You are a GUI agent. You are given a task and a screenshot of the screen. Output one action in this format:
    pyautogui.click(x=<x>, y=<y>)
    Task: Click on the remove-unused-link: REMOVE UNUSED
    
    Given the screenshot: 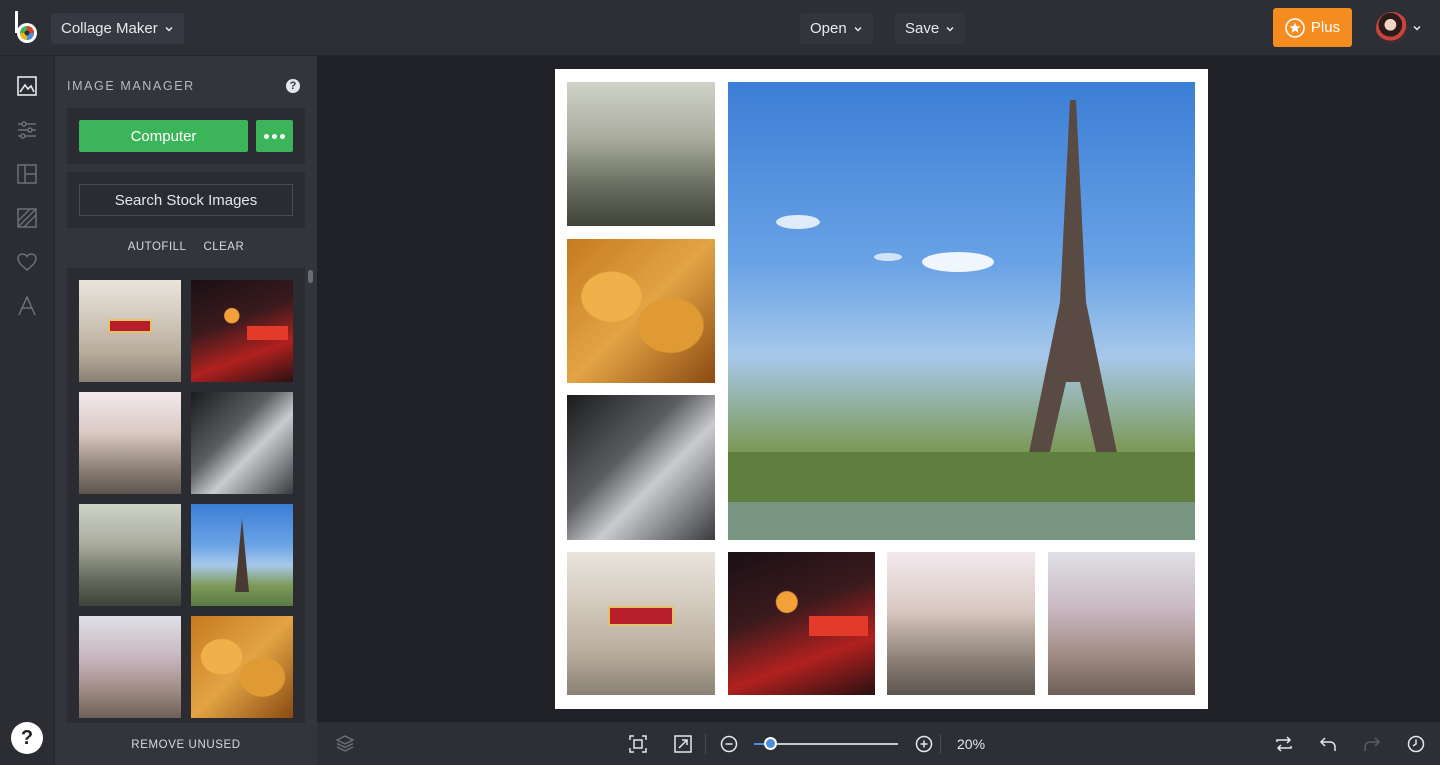 What is the action you would take?
    pyautogui.click(x=186, y=745)
    